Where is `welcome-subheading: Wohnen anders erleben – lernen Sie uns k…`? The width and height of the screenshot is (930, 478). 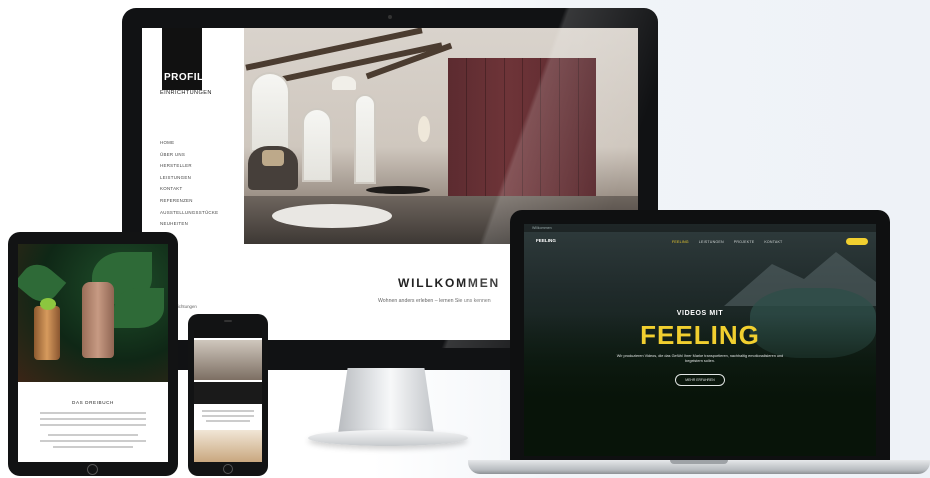 welcome-subheading: Wohnen anders erleben – lernen Sie uns k… is located at coordinates (434, 301).